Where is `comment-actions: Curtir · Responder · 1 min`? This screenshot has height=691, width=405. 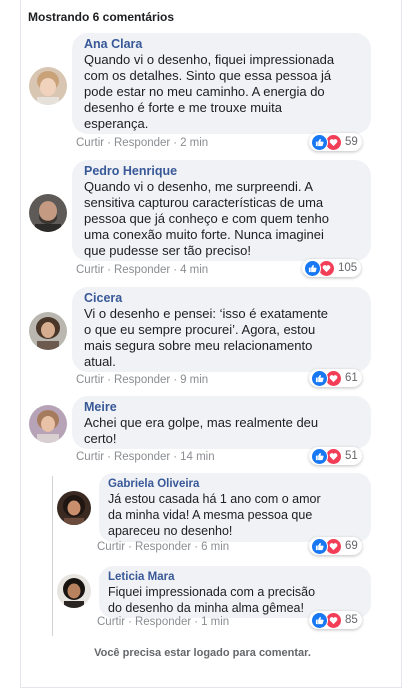 comment-actions: Curtir · Responder · 1 min is located at coordinates (163, 622).